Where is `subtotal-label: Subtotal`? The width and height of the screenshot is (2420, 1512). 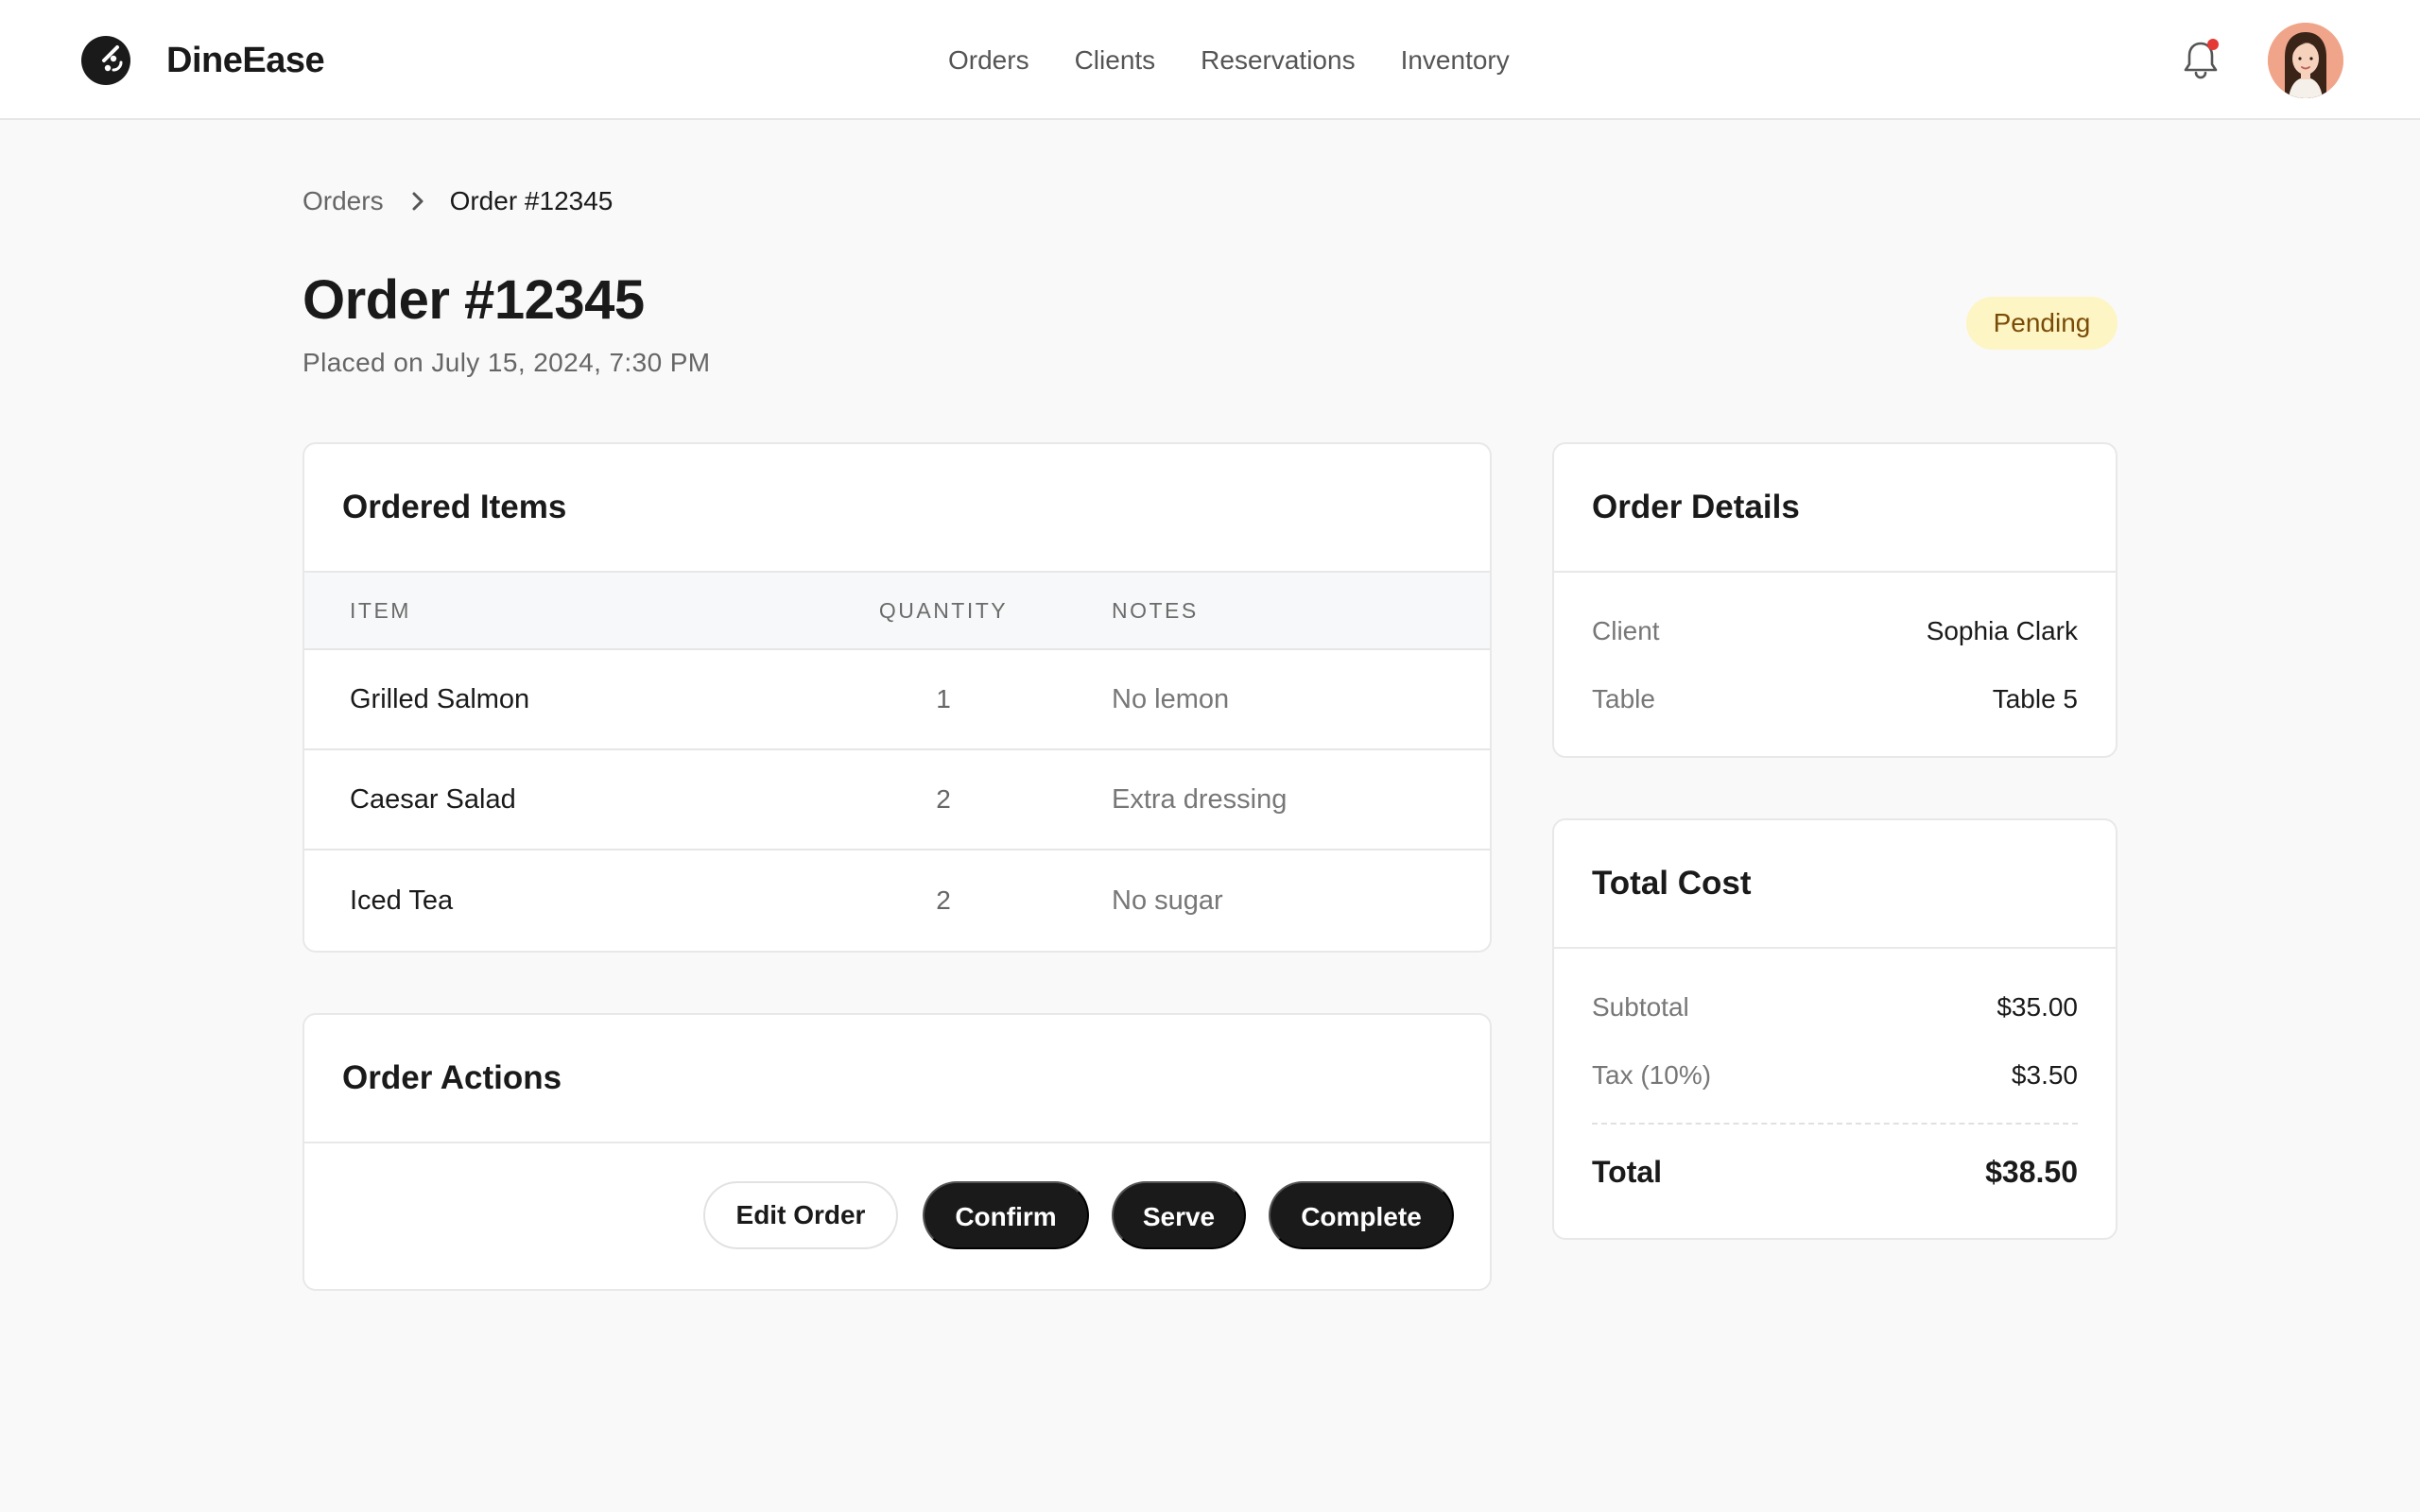
subtotal-label: Subtotal is located at coordinates (1640, 1007).